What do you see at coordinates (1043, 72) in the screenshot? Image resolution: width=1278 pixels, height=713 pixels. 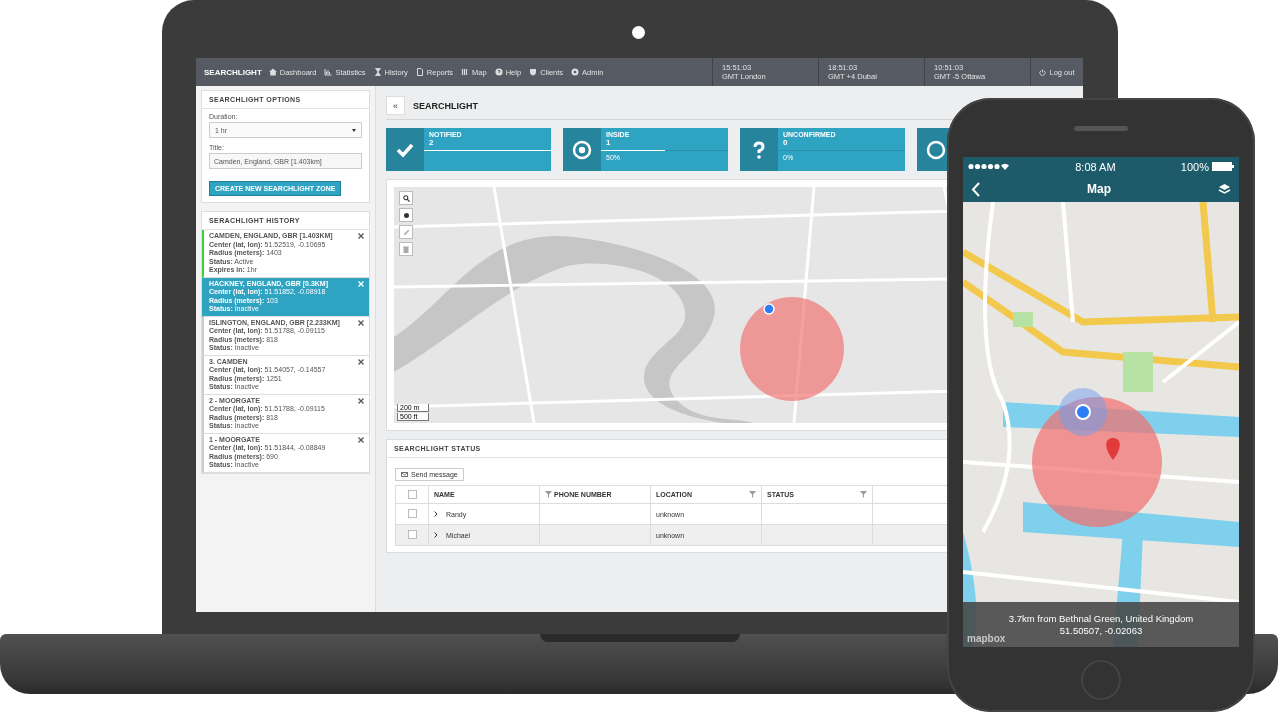 I see `power-icon` at bounding box center [1043, 72].